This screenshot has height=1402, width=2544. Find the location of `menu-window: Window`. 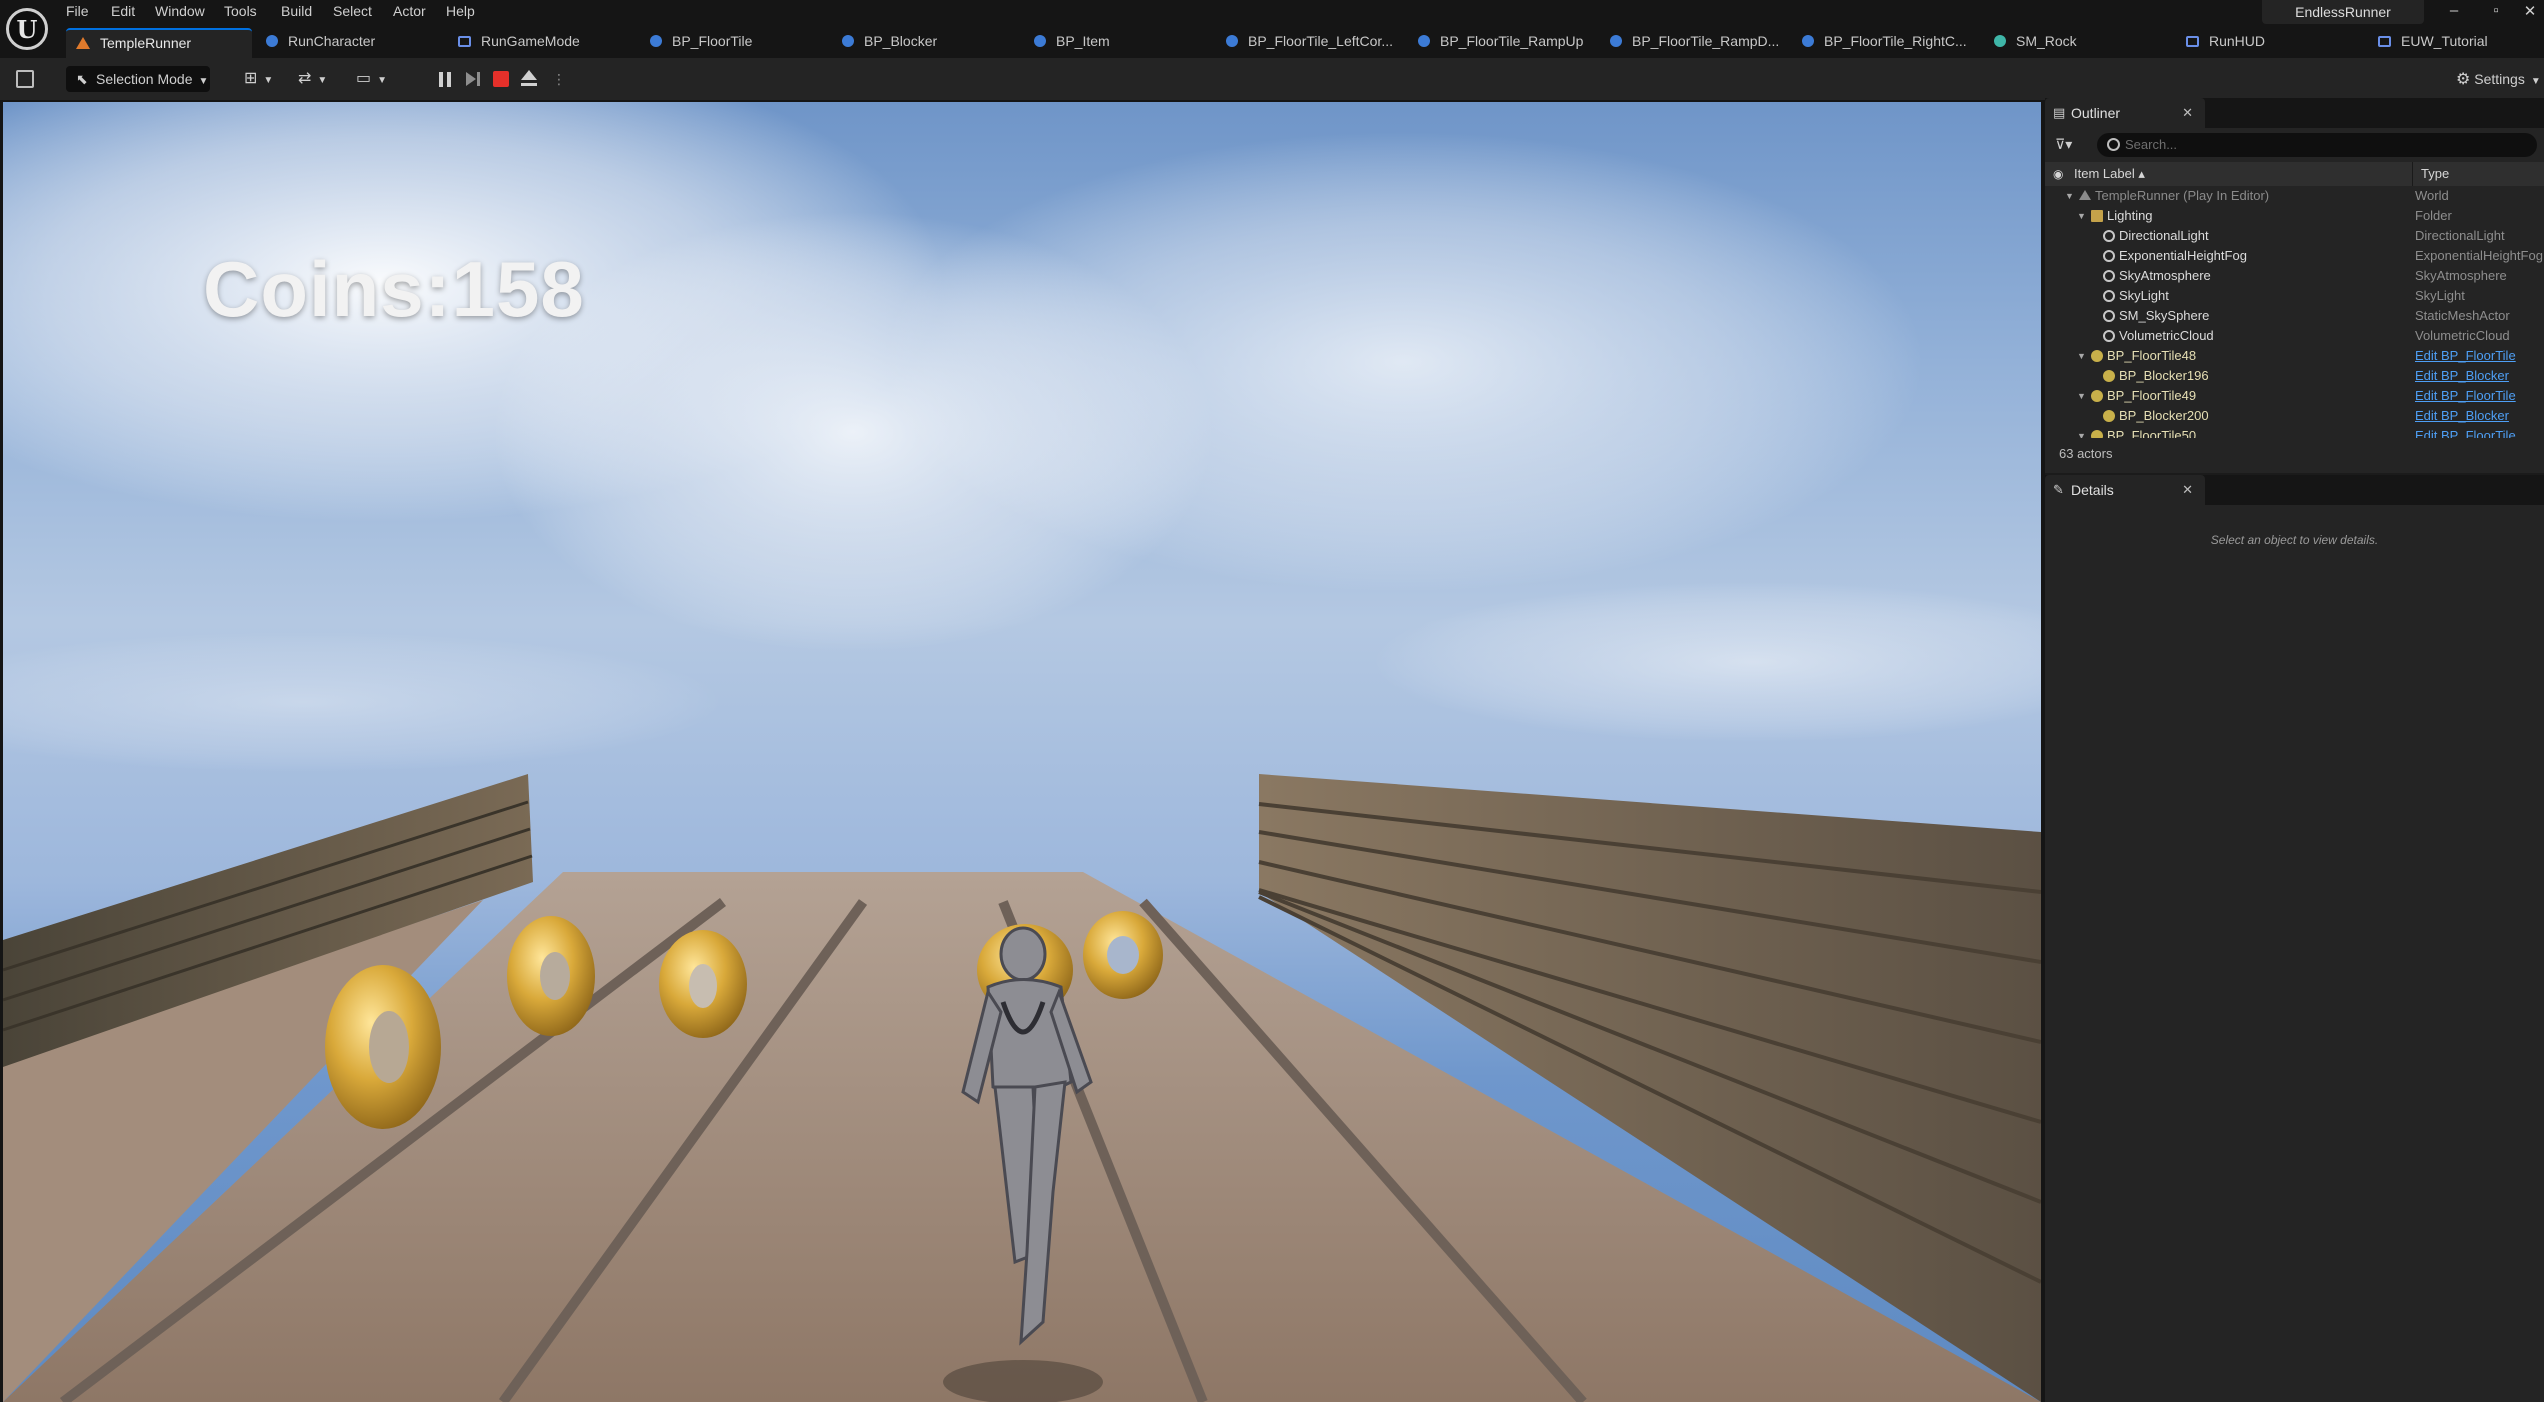

menu-window: Window is located at coordinates (180, 11).